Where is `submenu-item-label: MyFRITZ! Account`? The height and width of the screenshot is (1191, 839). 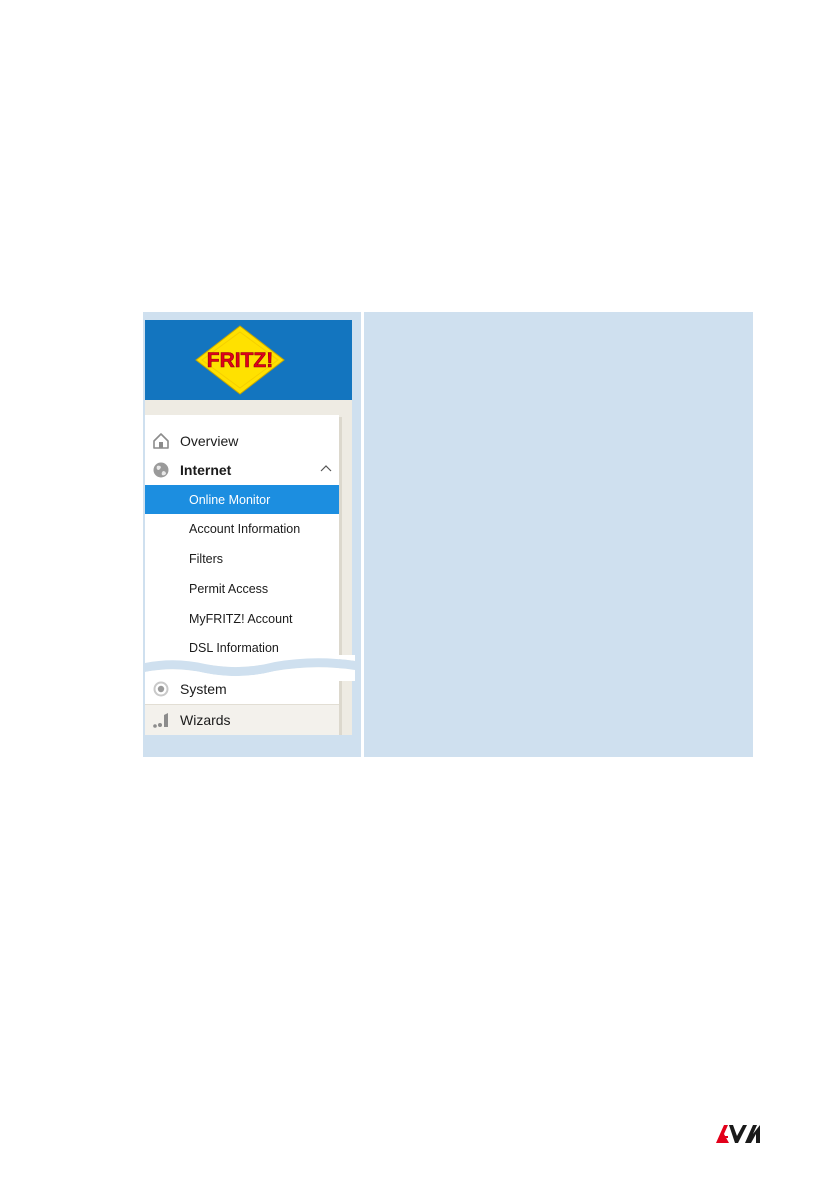
submenu-item-label: MyFRITZ! Account is located at coordinates (241, 619).